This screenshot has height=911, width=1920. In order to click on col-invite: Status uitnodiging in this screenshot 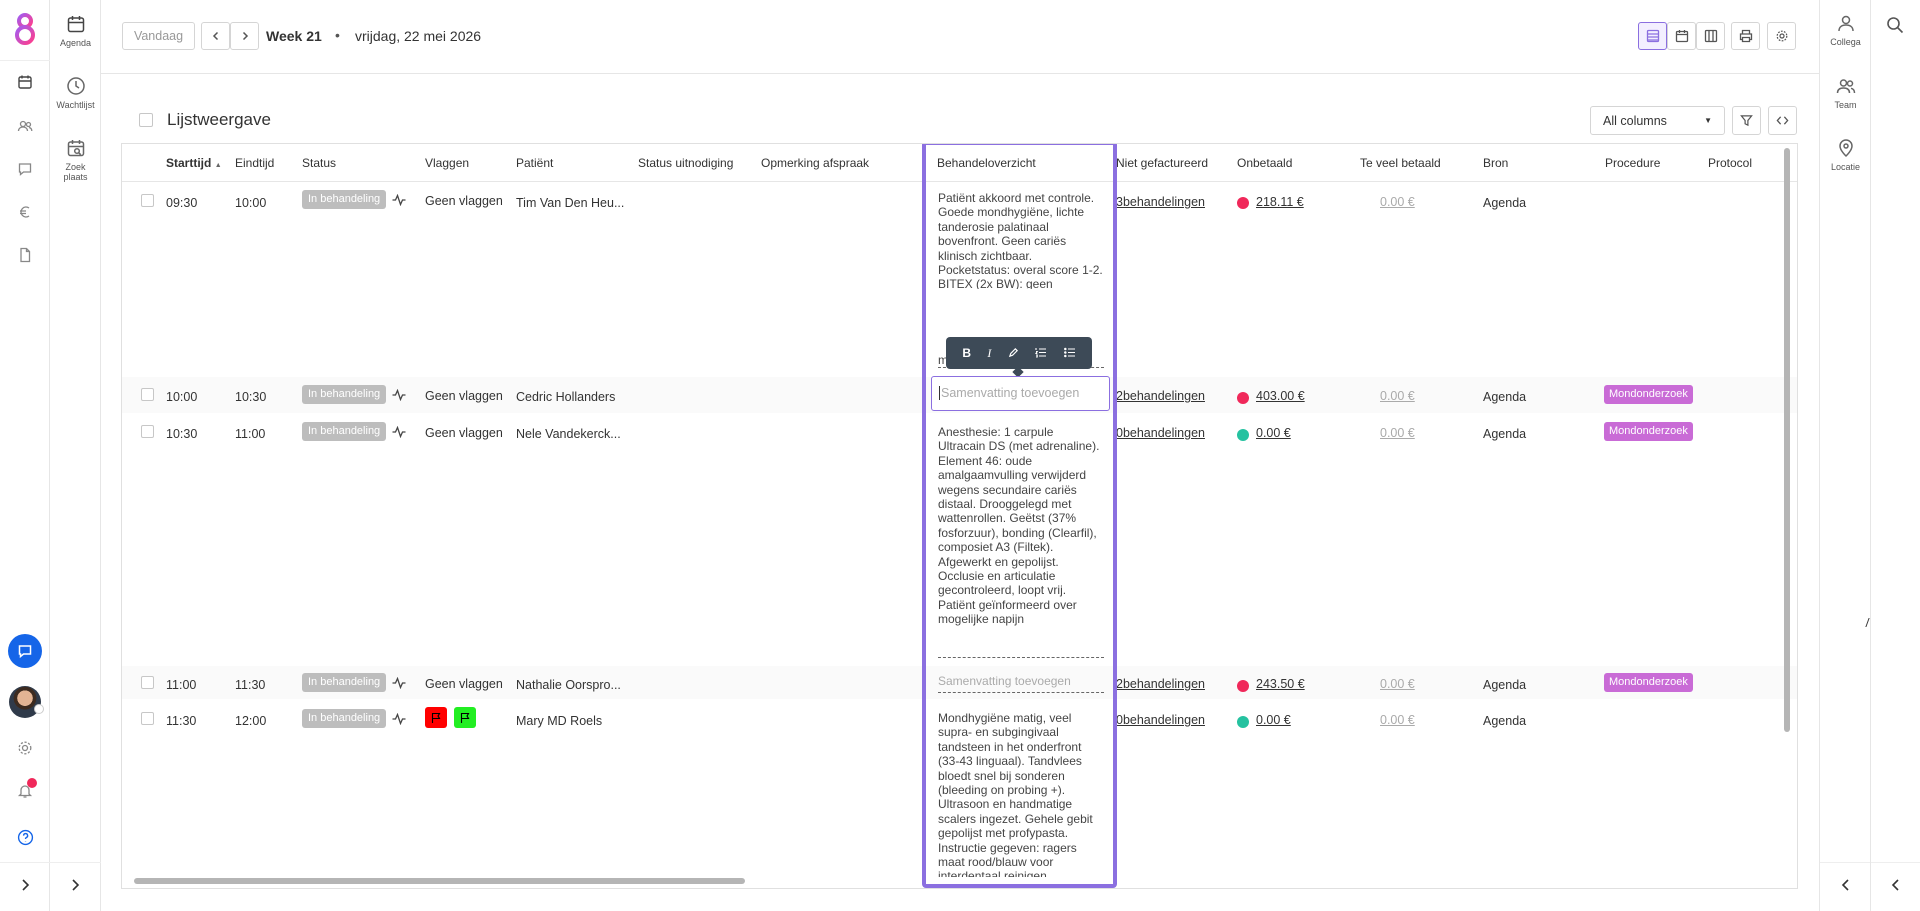, I will do `click(685, 163)`.